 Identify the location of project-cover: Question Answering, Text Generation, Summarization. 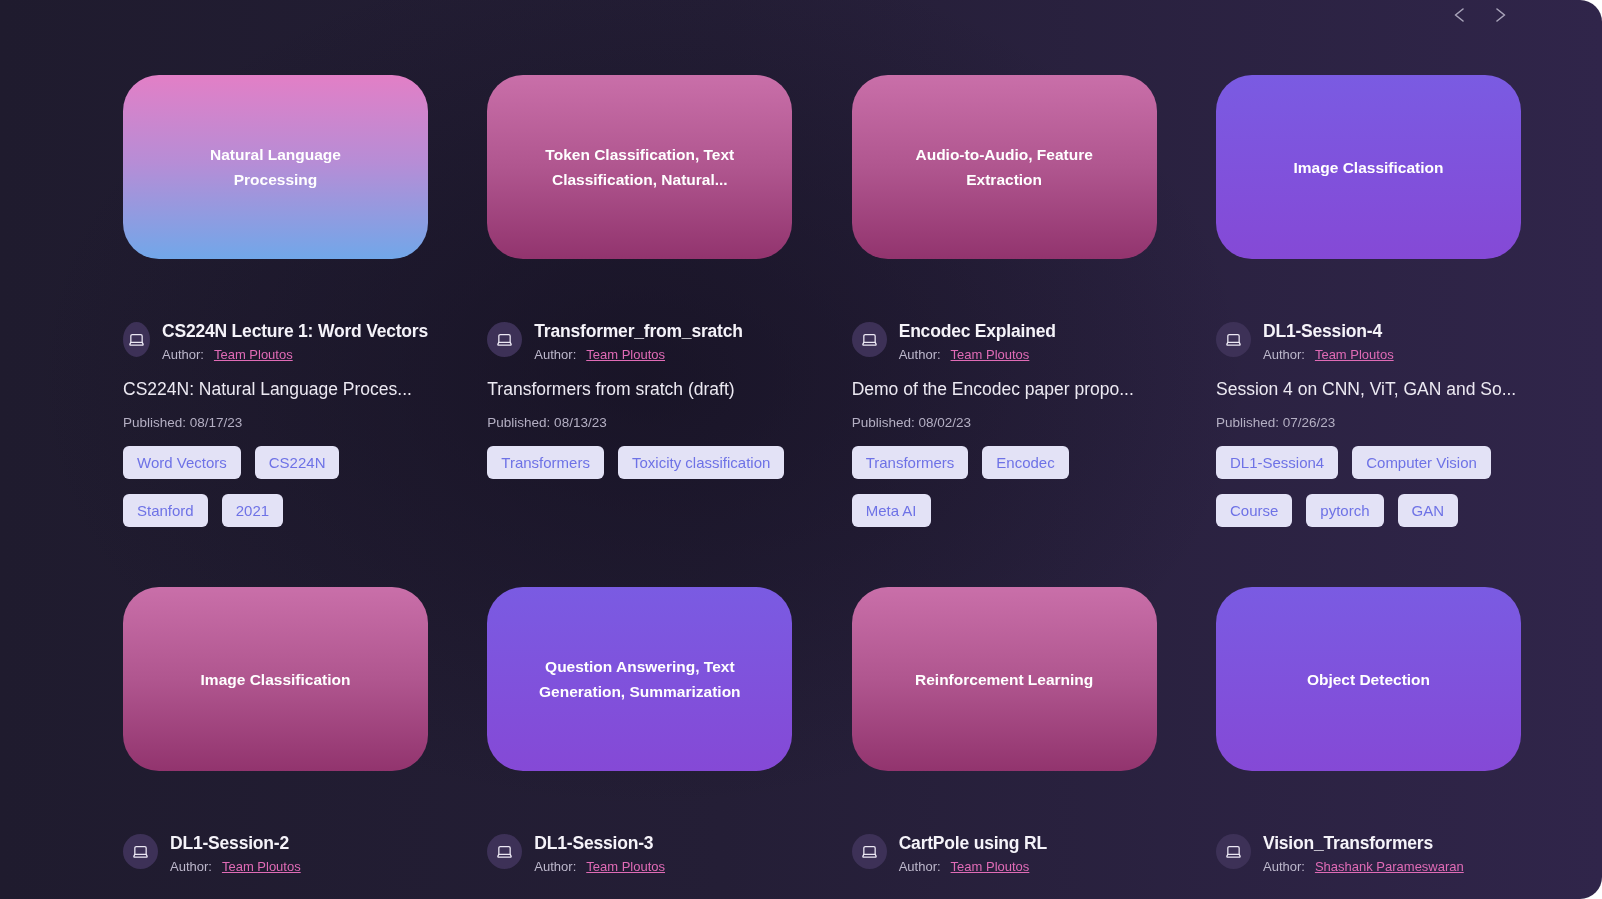
(640, 679).